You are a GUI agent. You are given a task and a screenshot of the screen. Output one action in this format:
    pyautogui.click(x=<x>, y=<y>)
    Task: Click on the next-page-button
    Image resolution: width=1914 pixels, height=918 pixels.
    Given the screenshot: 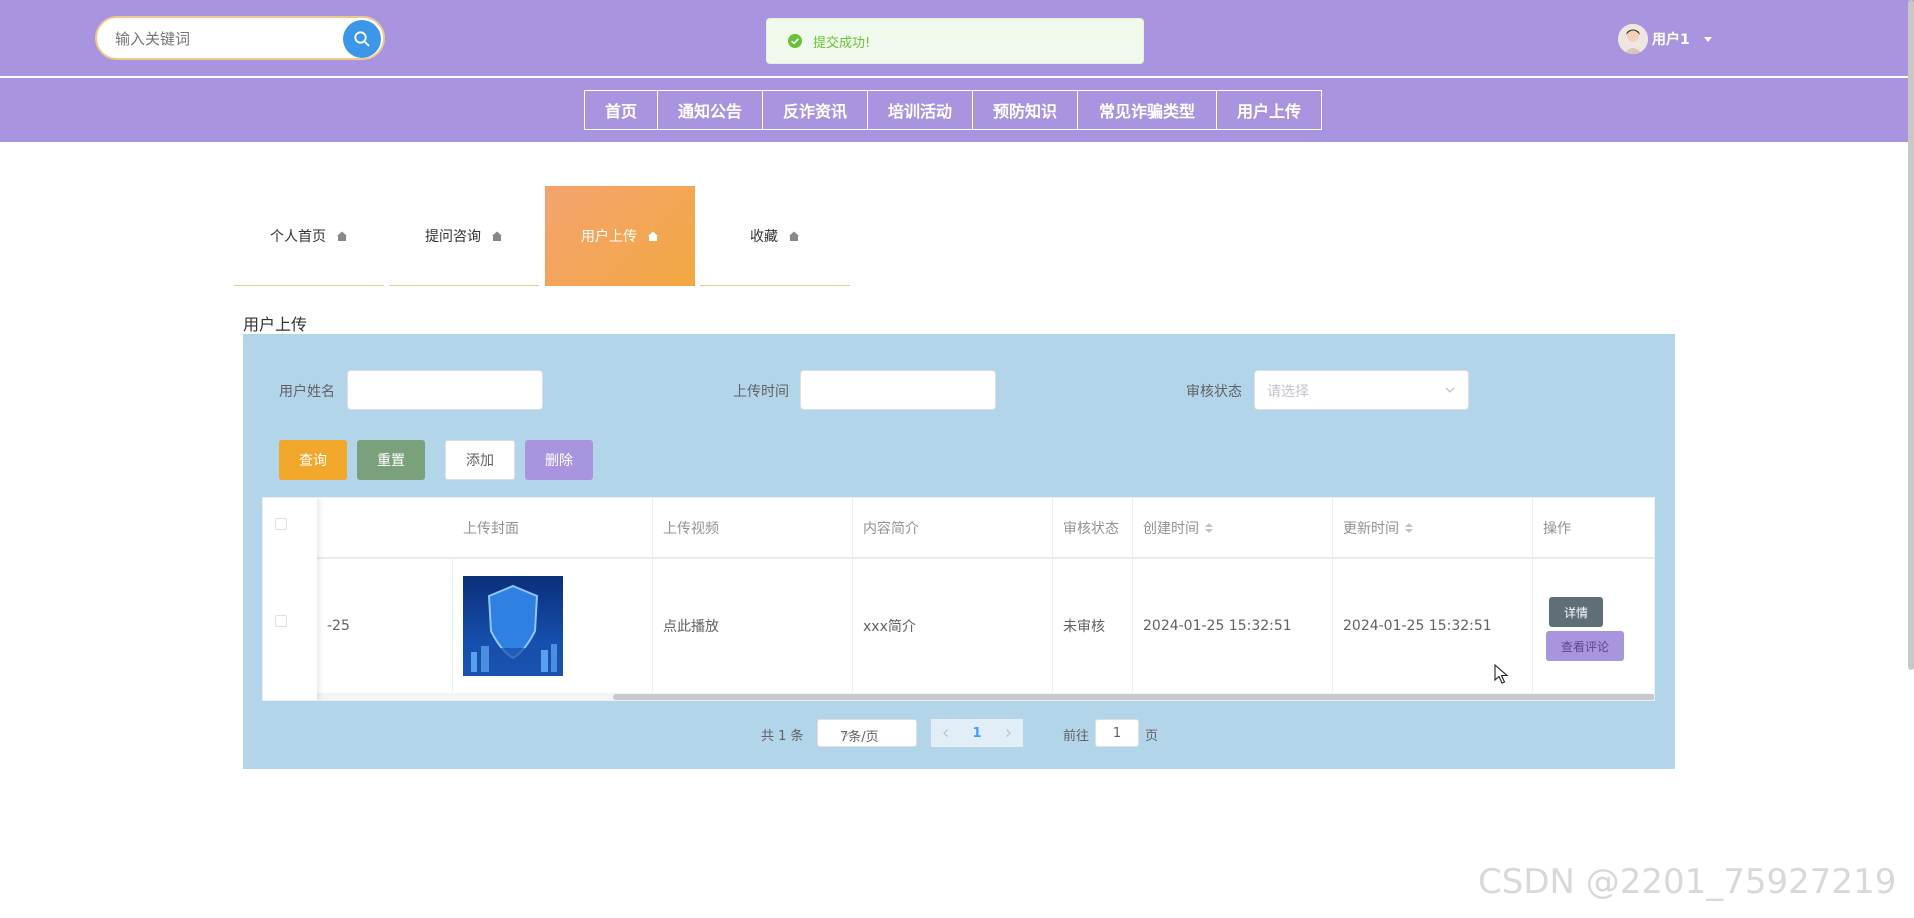 What is the action you would take?
    pyautogui.click(x=1008, y=733)
    